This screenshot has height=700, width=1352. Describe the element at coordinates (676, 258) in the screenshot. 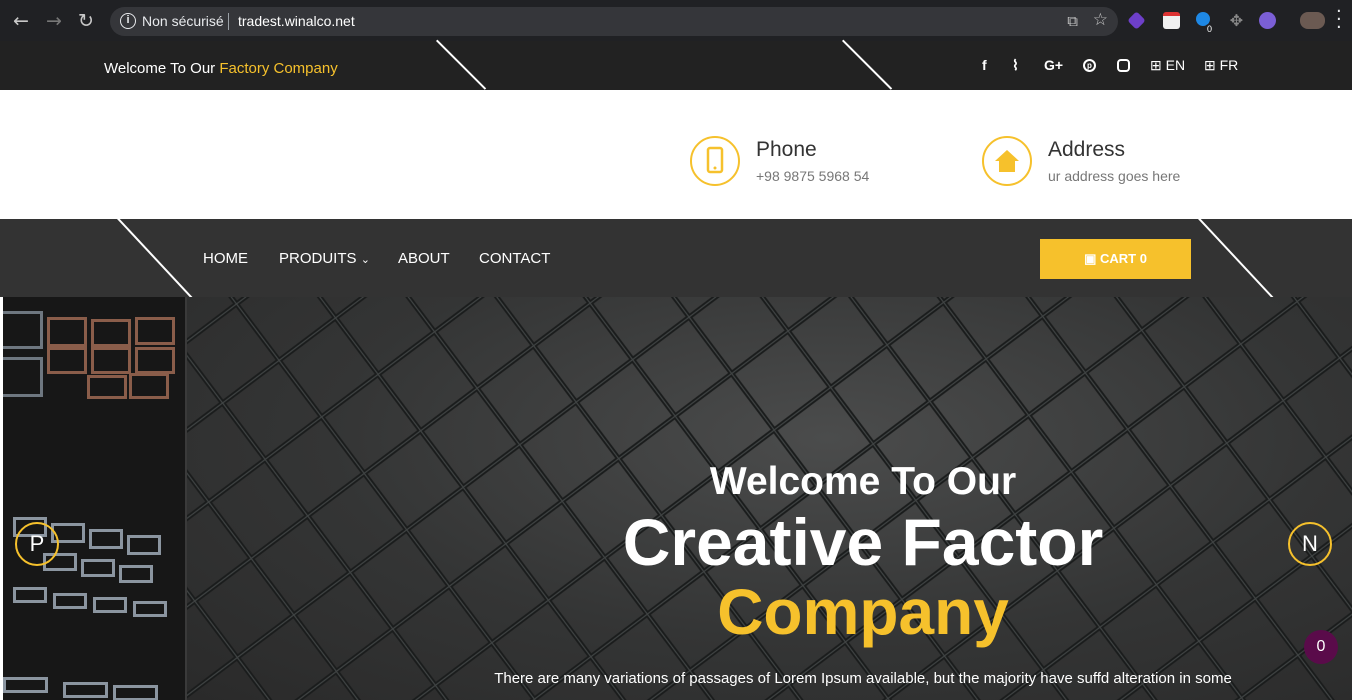

I see `main-nav: HOME PRODUITS ⌄ ABOUT CONTACT ▣ CART 0` at that location.